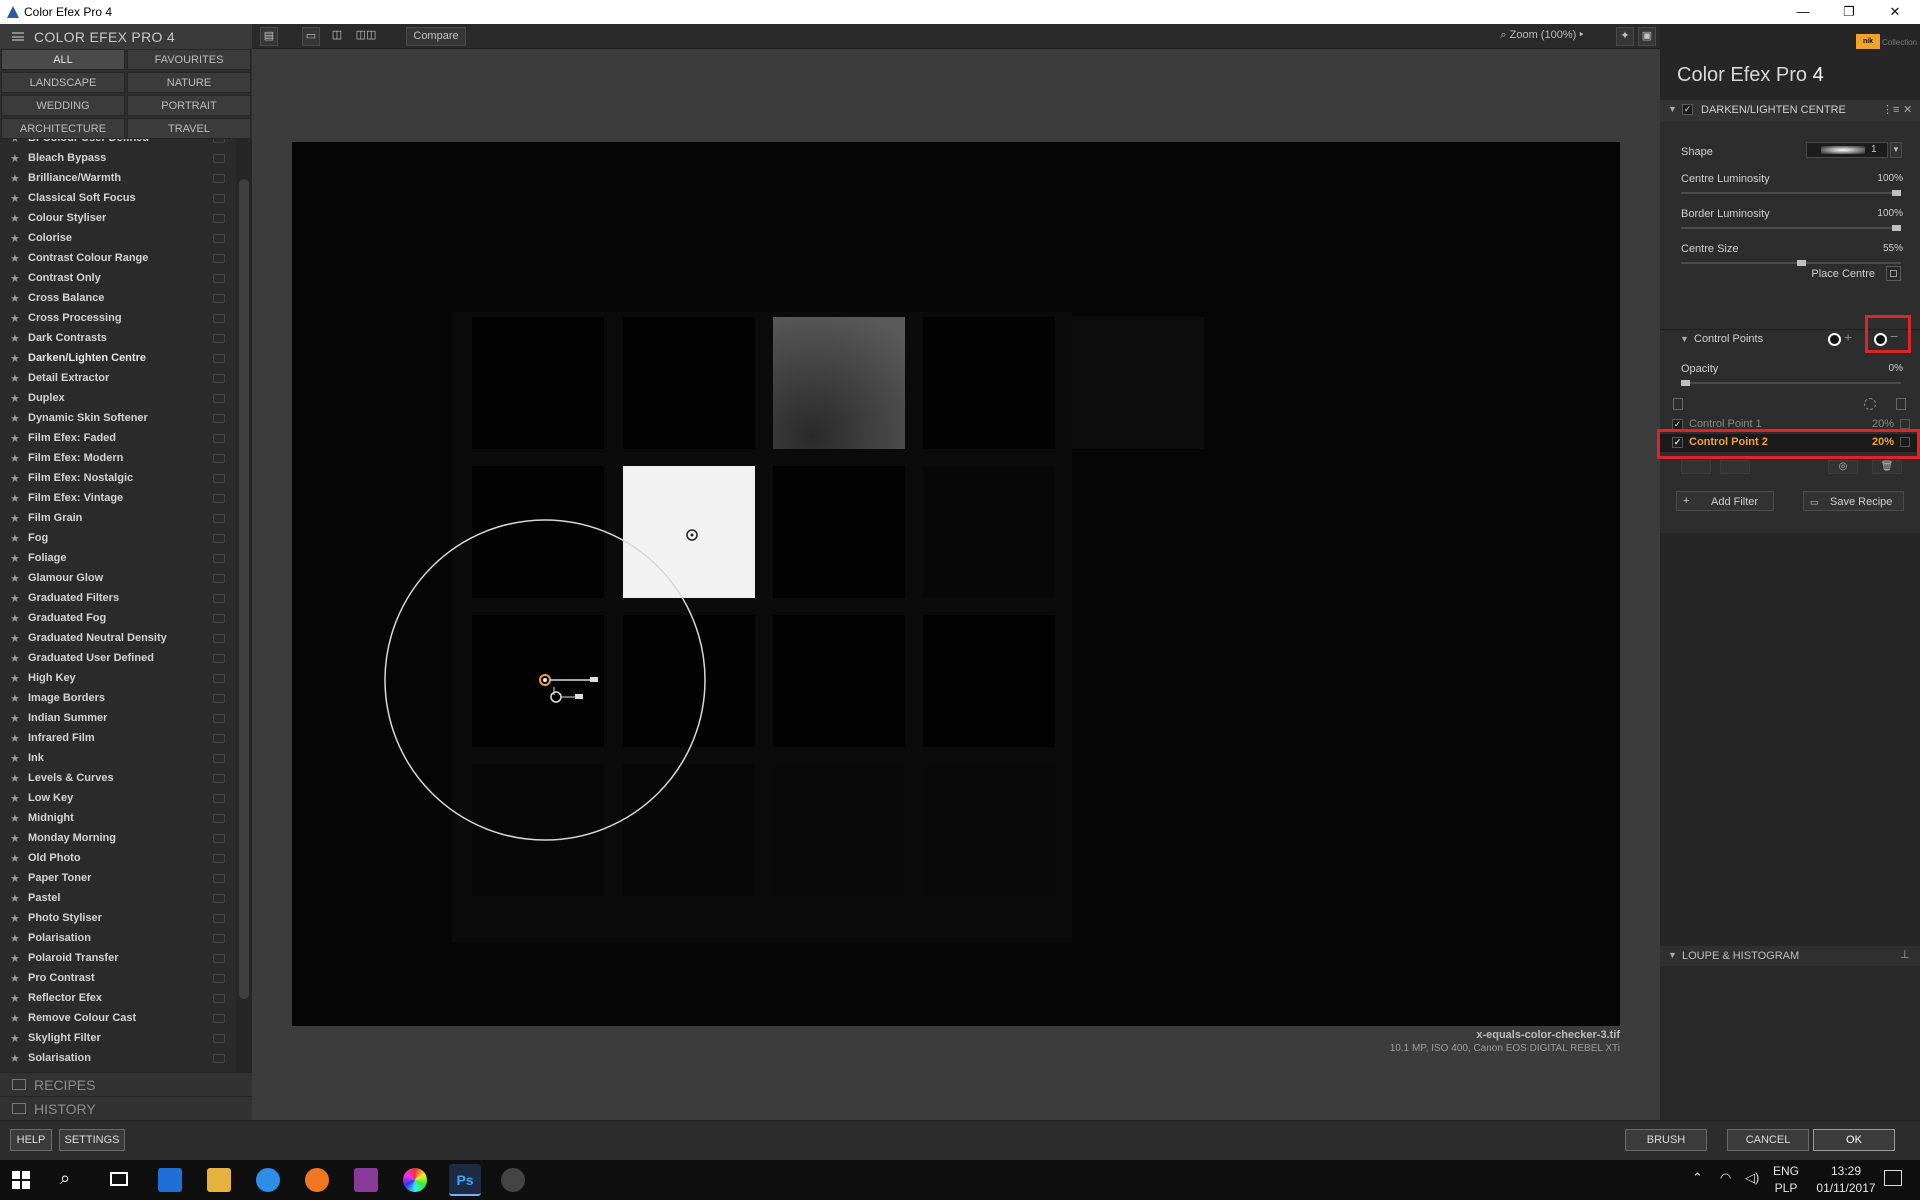 The height and width of the screenshot is (1200, 1920). What do you see at coordinates (118, 899) in the screenshot?
I see `filter-item: ★ Pastel` at bounding box center [118, 899].